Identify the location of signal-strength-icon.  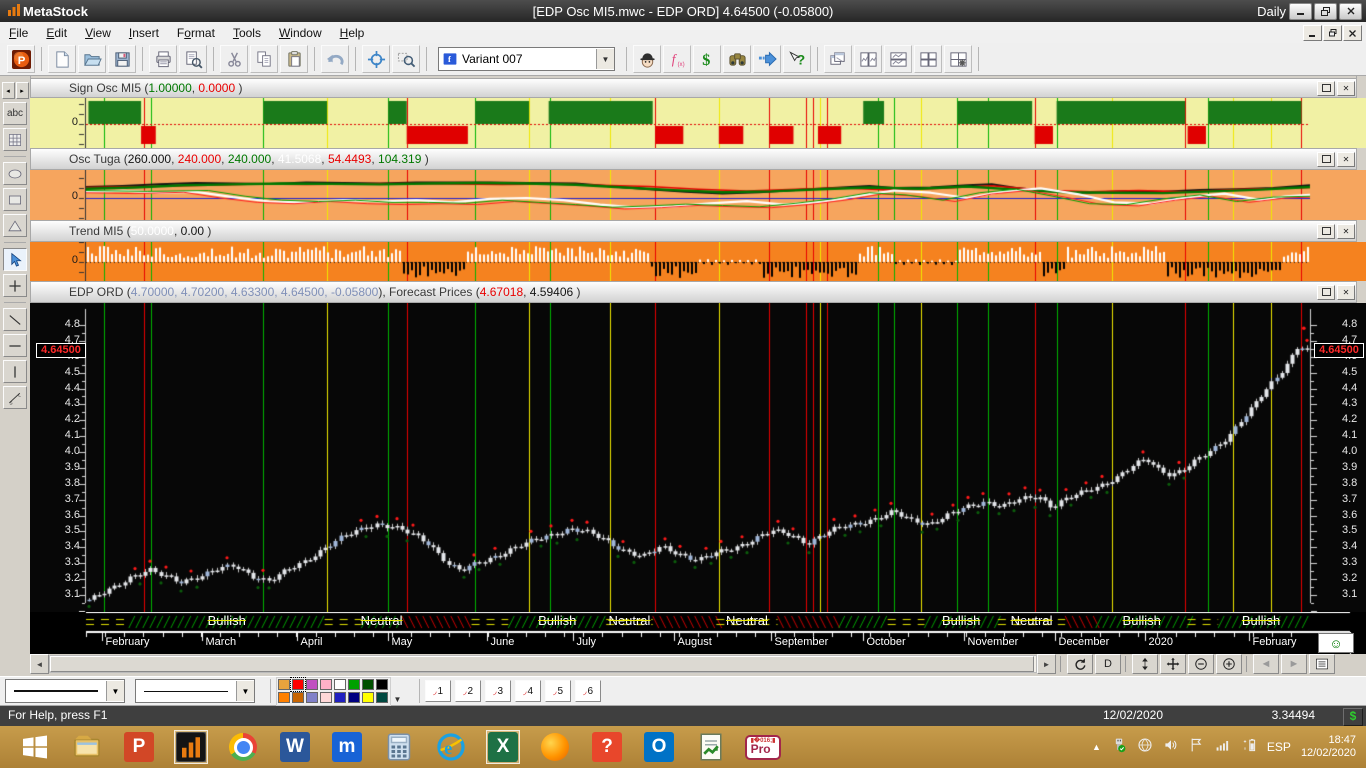
(1223, 747).